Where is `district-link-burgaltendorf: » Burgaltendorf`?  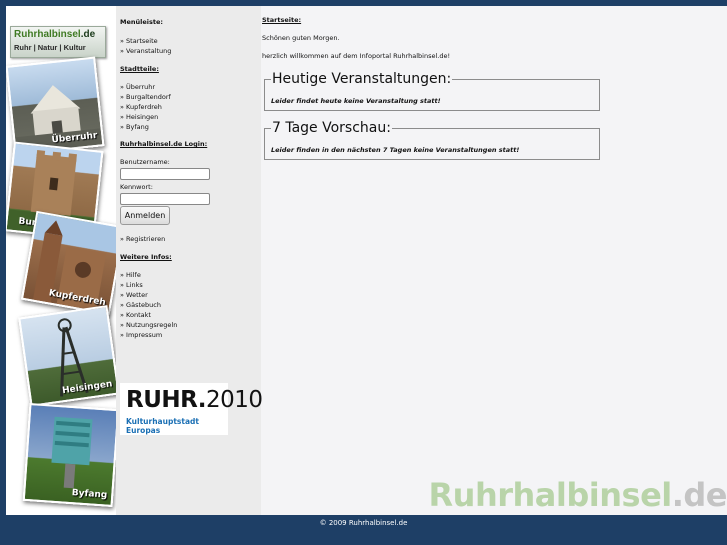
district-link-burgaltendorf: » Burgaltendorf is located at coordinates (145, 97).